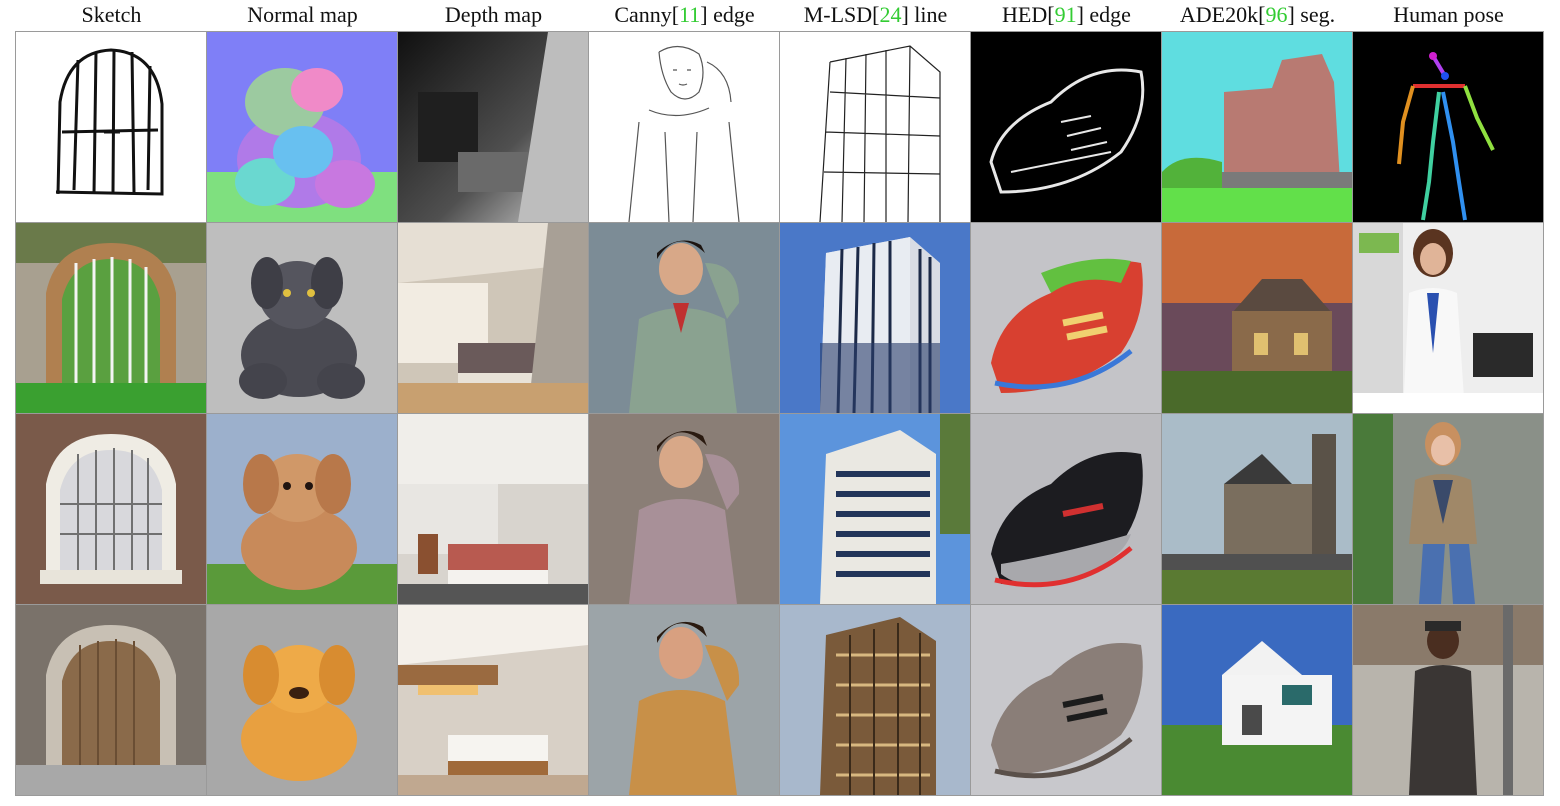  I want to click on sketch-input-image, so click(111, 127).